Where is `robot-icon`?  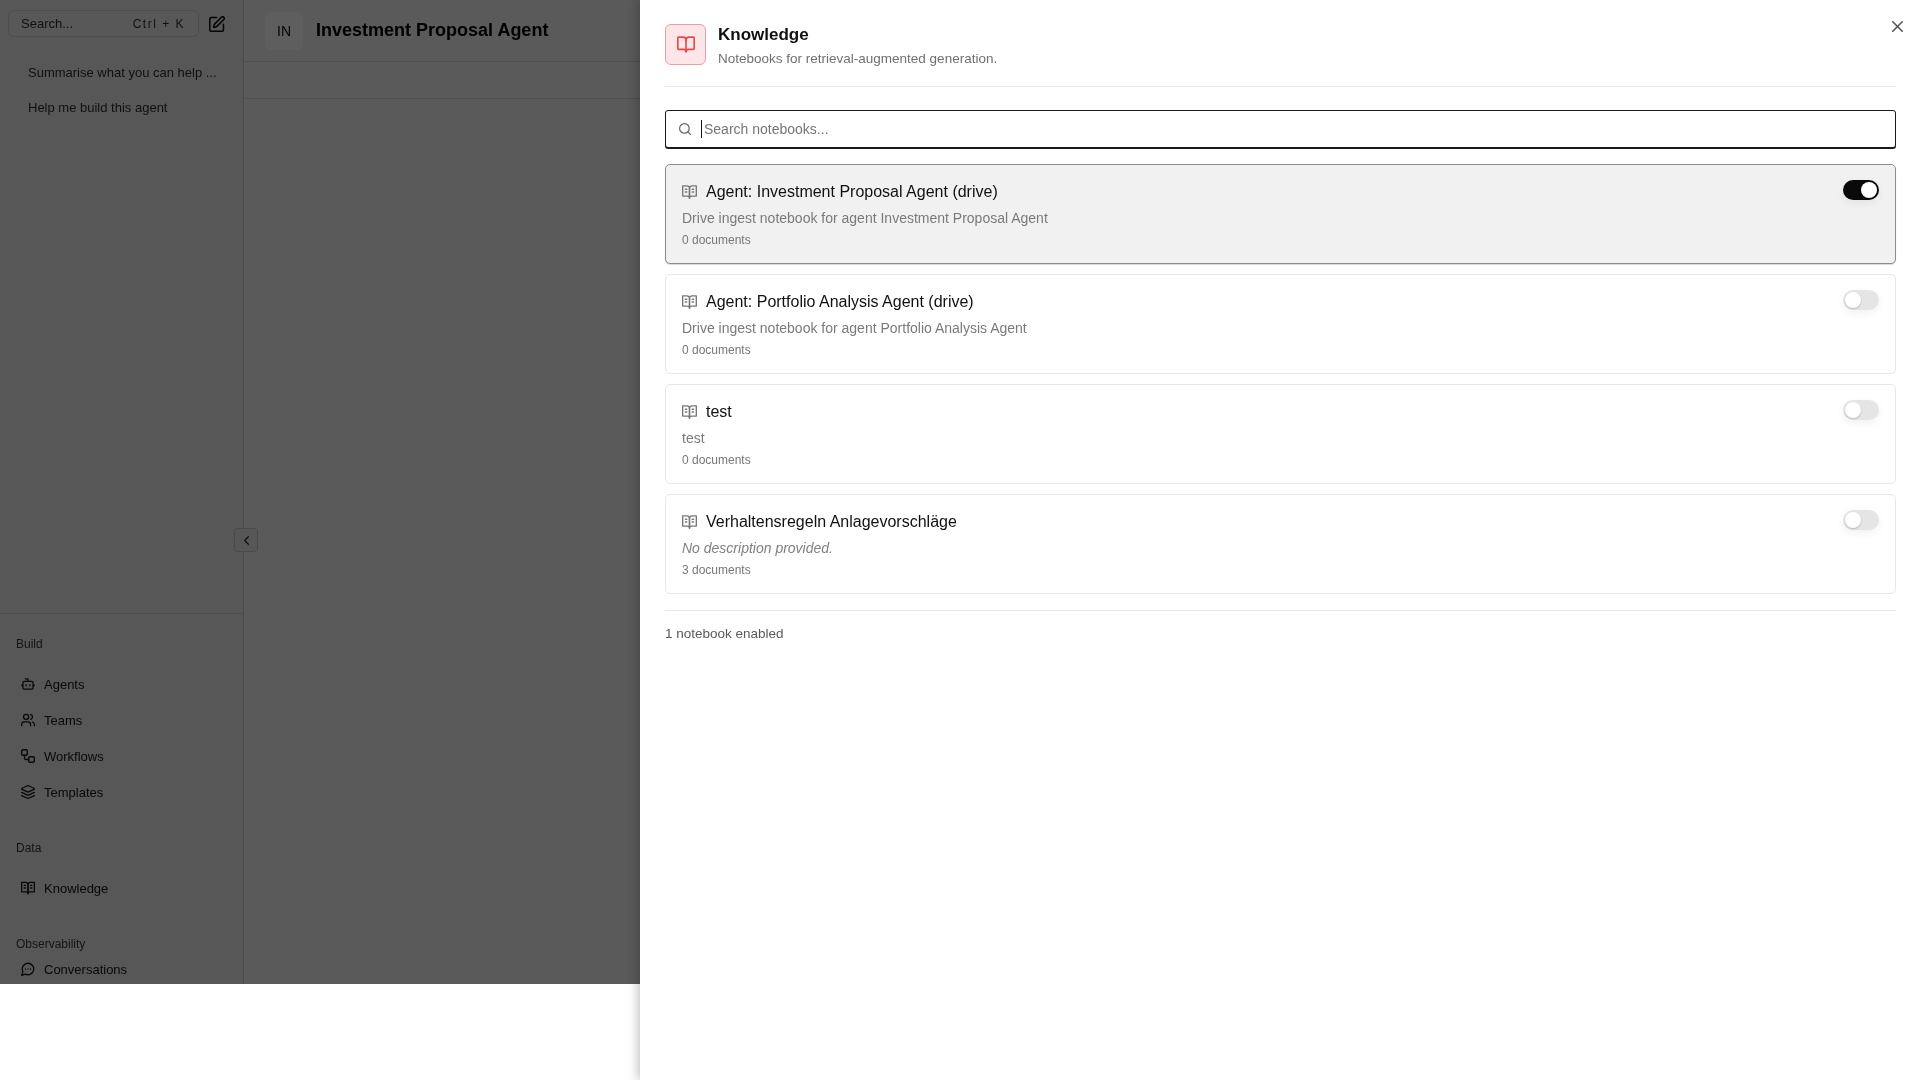 robot-icon is located at coordinates (28, 684).